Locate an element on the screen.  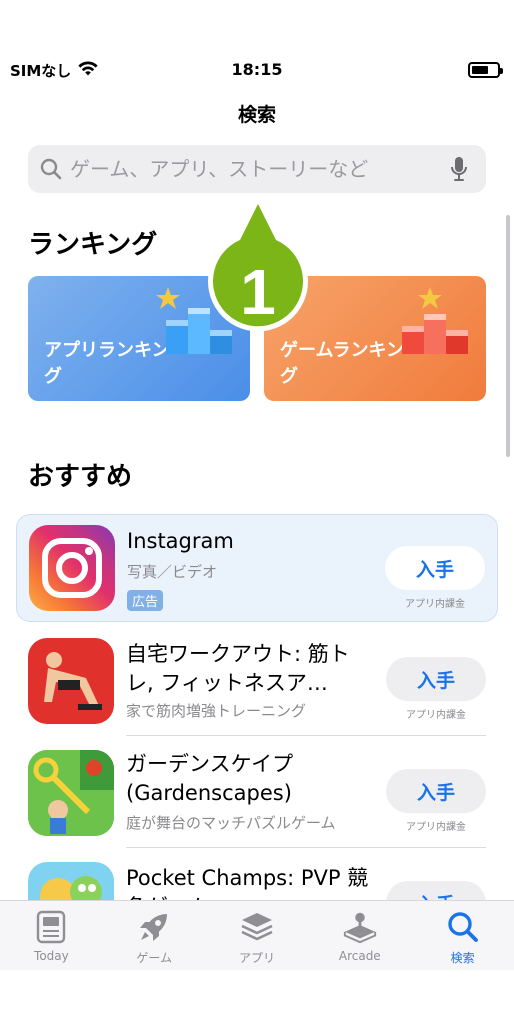
page-title: 検索 is located at coordinates (256, 115).